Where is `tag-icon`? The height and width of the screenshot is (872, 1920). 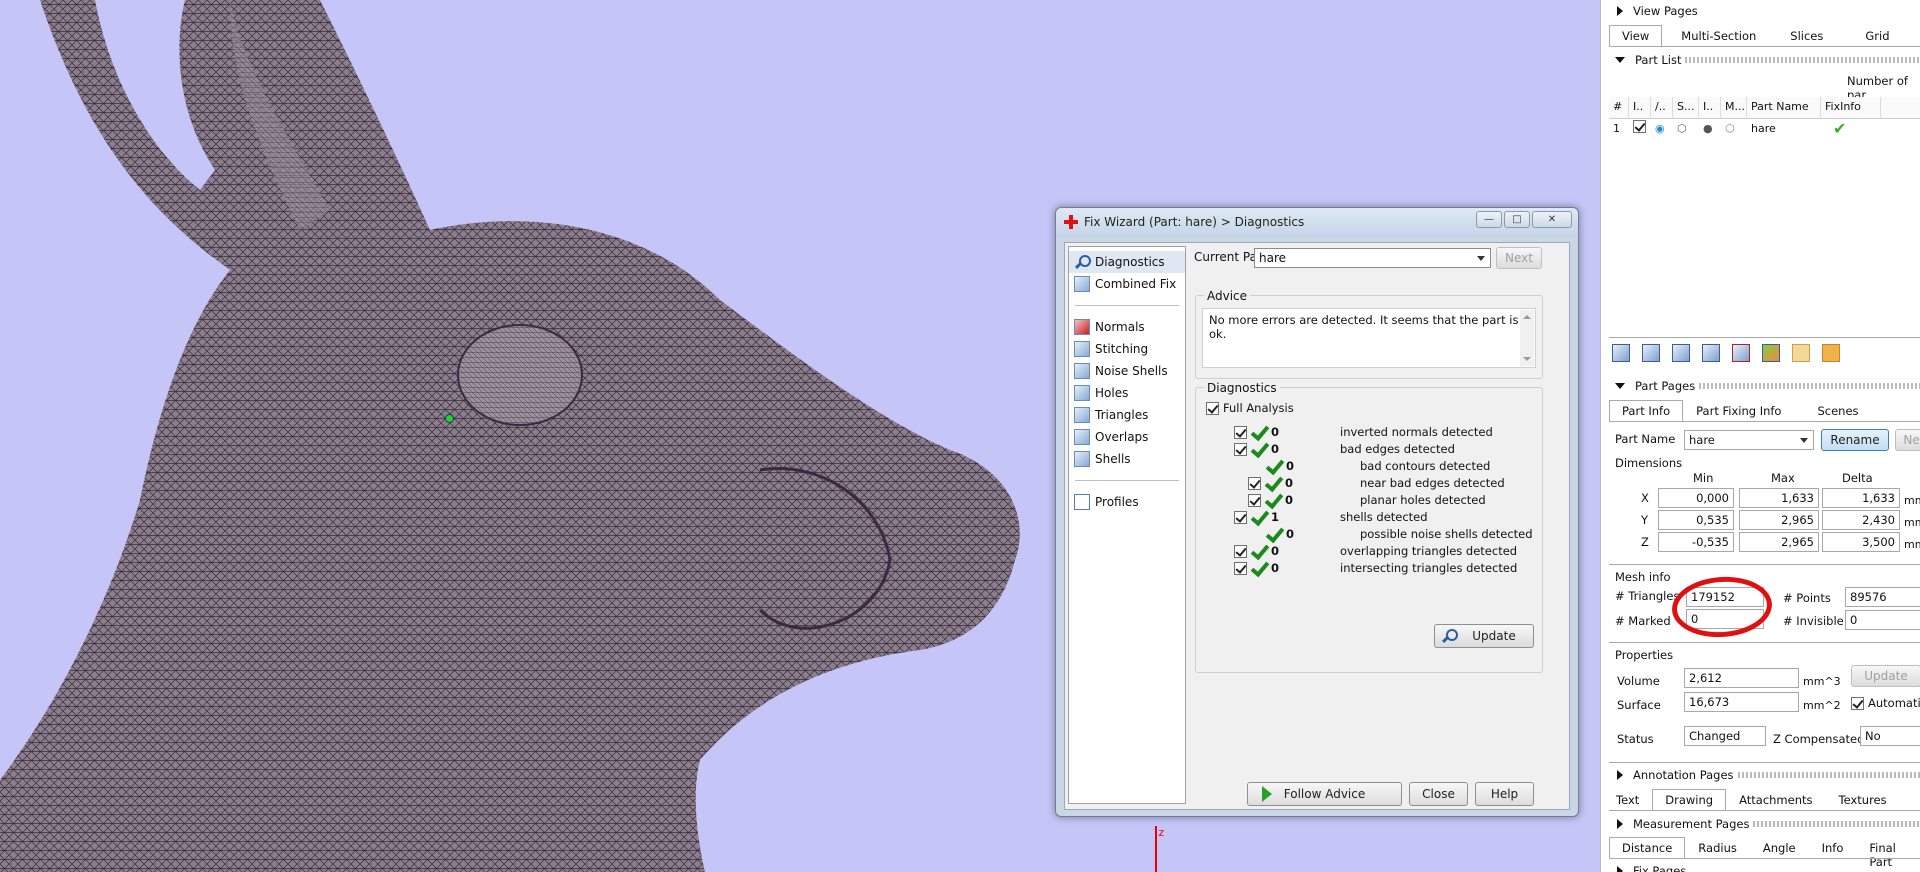 tag-icon is located at coordinates (1832, 353).